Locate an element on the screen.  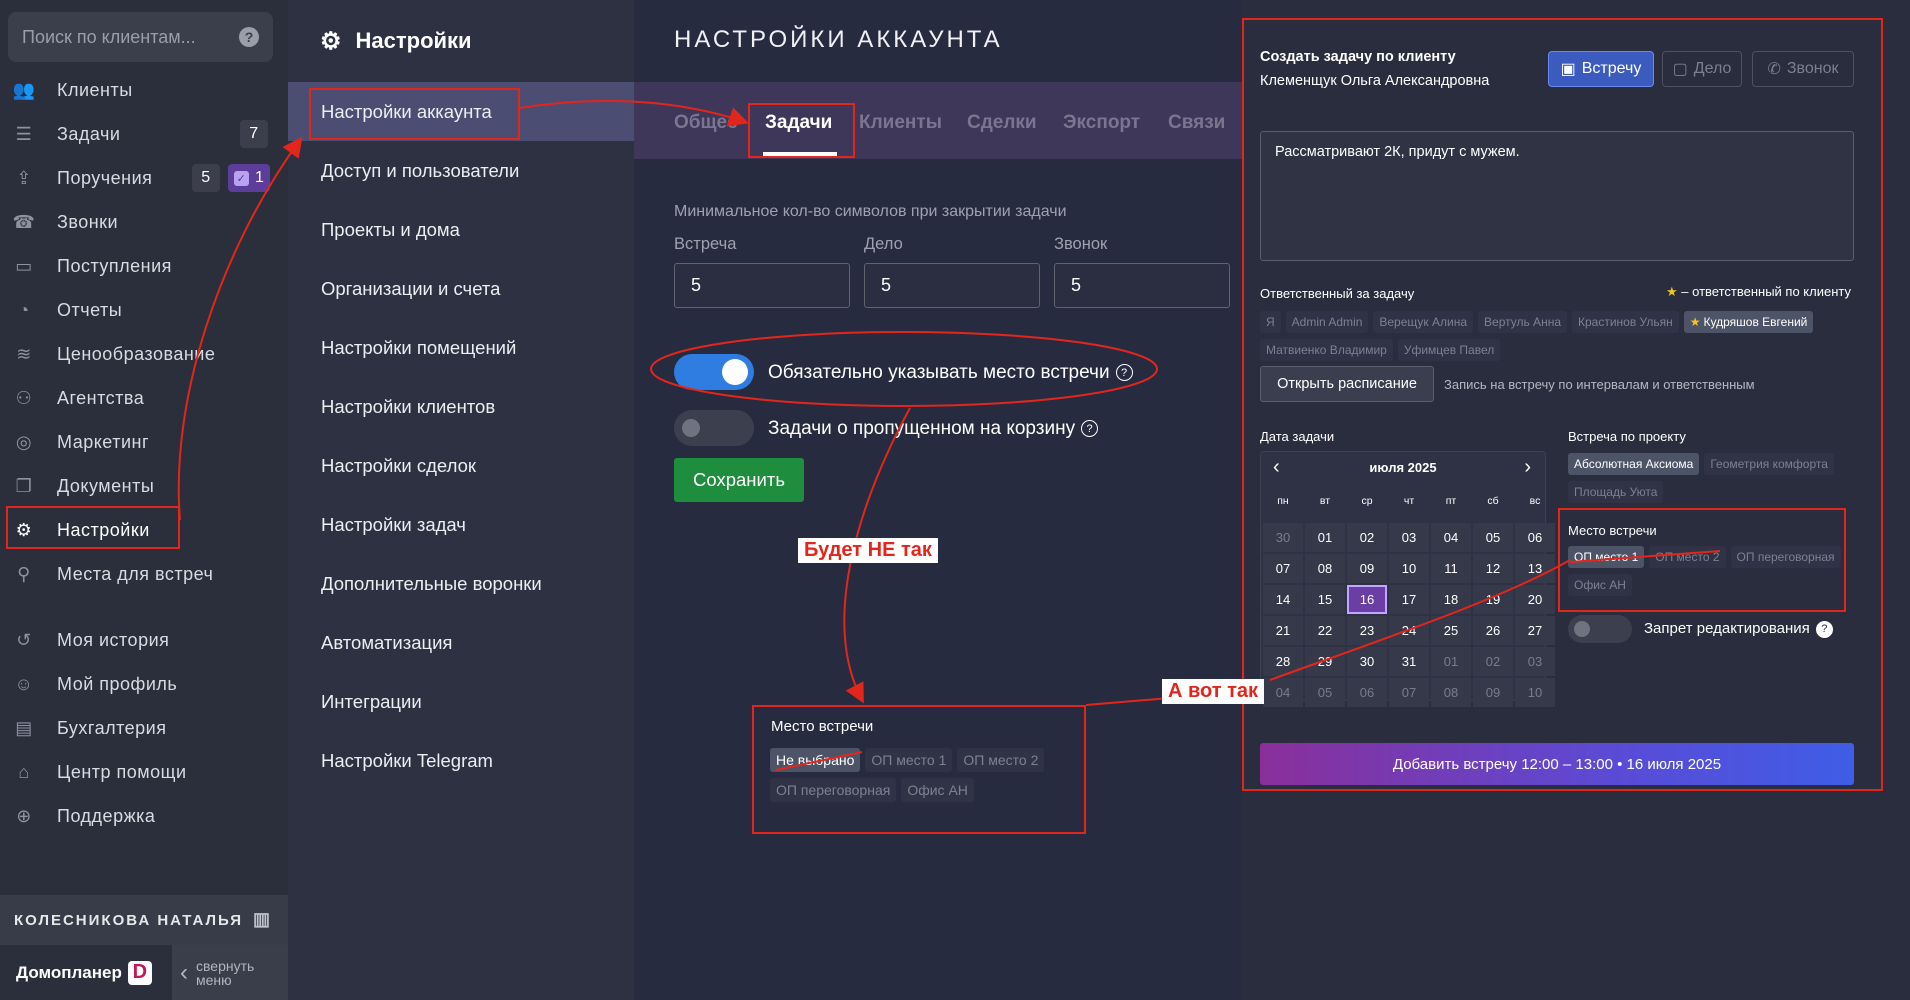
collapse-menu-button: ‹ свернуть меню is located at coordinates (230, 972).